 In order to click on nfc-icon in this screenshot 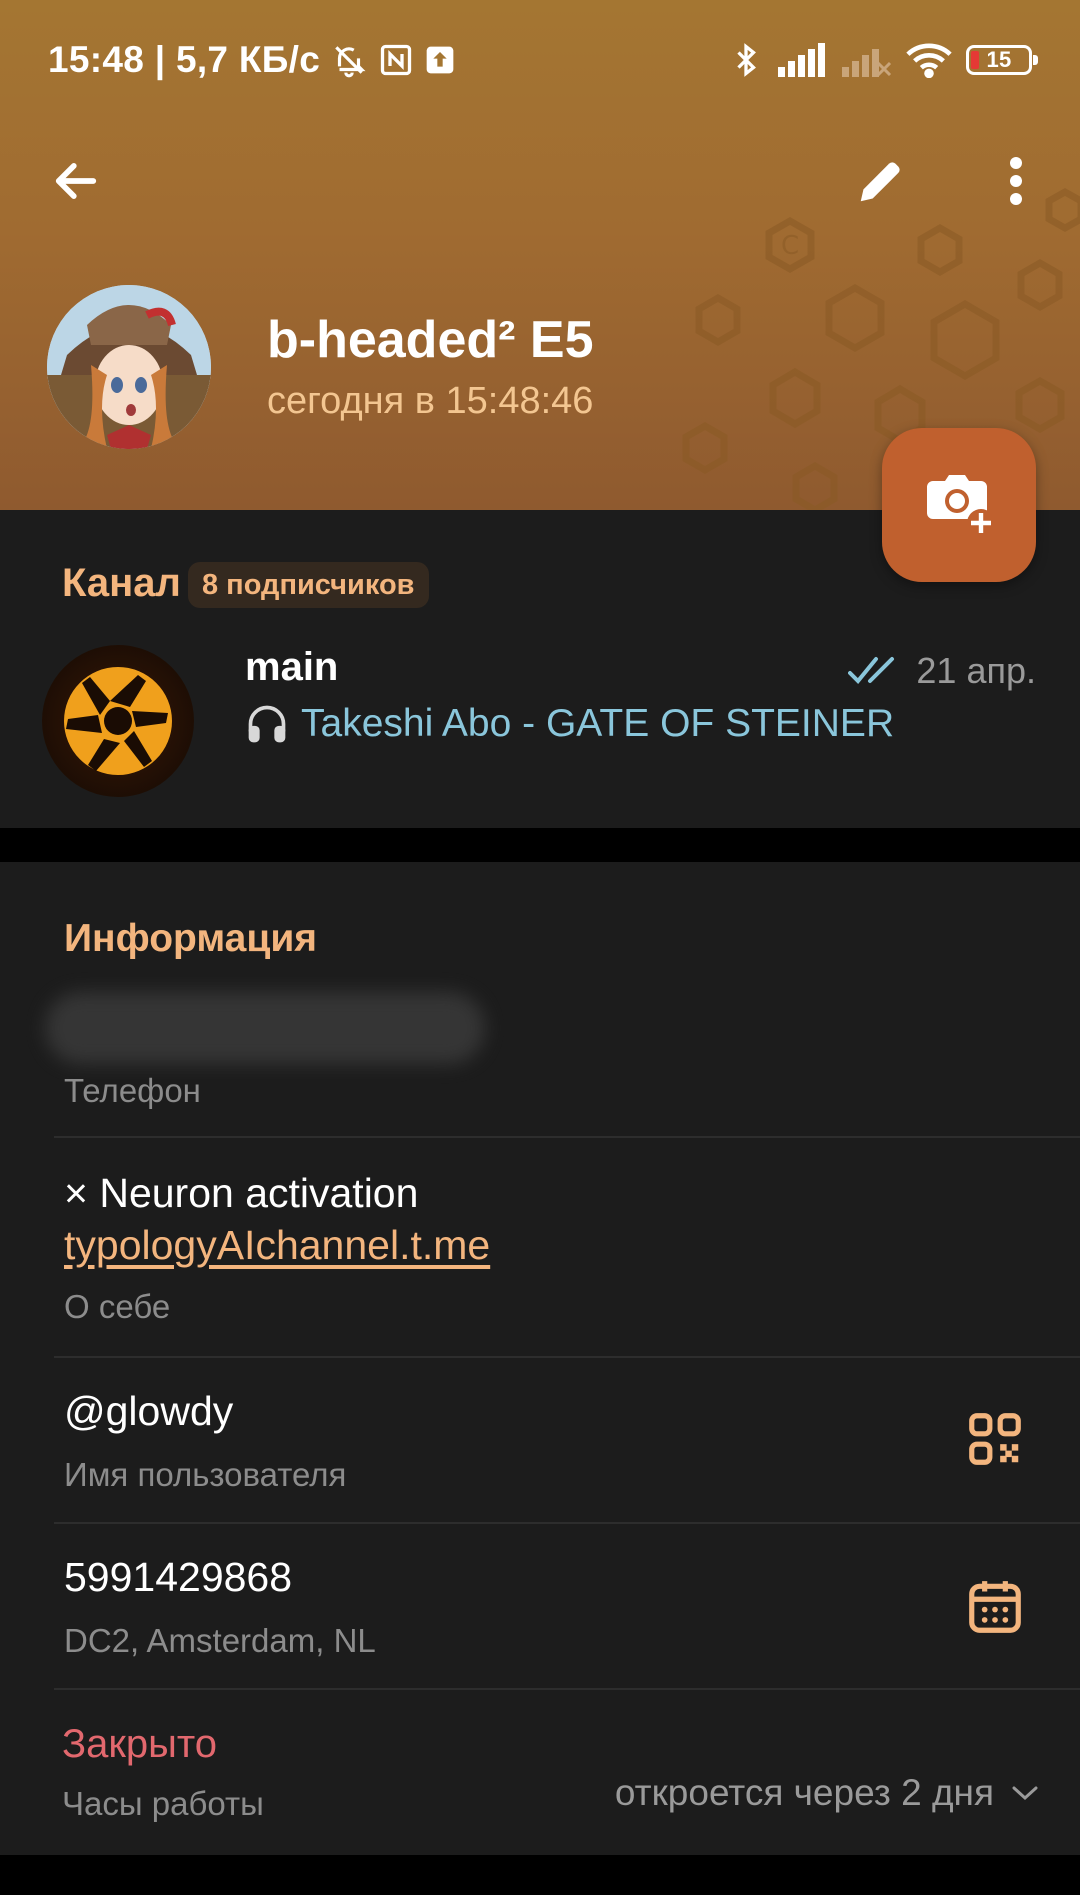, I will do `click(396, 60)`.